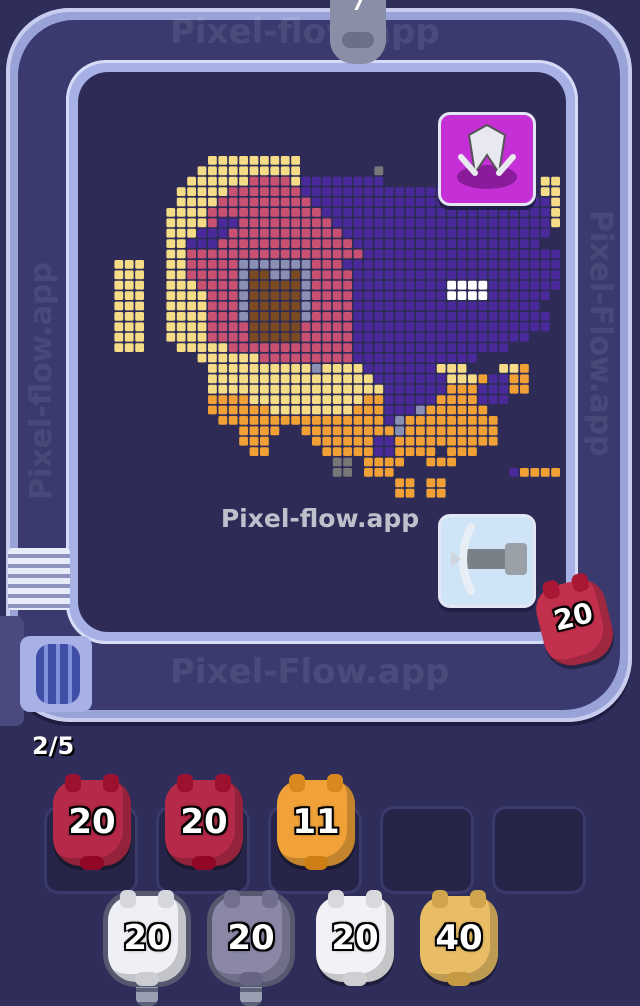 This screenshot has height=1006, width=640. I want to click on watermark-left: Pixel-flow.app, so click(41, 381).